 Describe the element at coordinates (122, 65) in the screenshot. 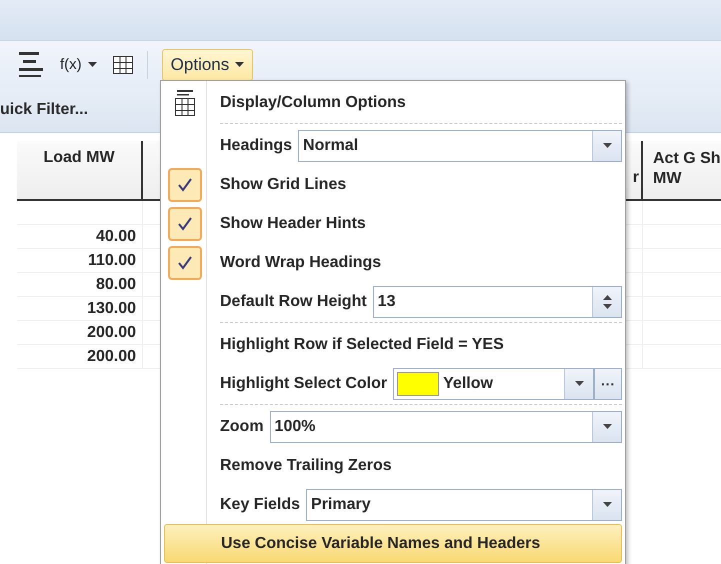

I see `grid-icon` at that location.